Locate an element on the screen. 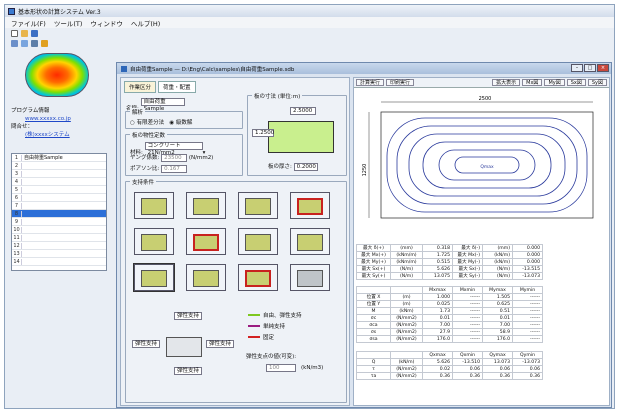 This screenshot has width=619, height=415. poisson-label: ポアソン比: is located at coordinates (145, 169).